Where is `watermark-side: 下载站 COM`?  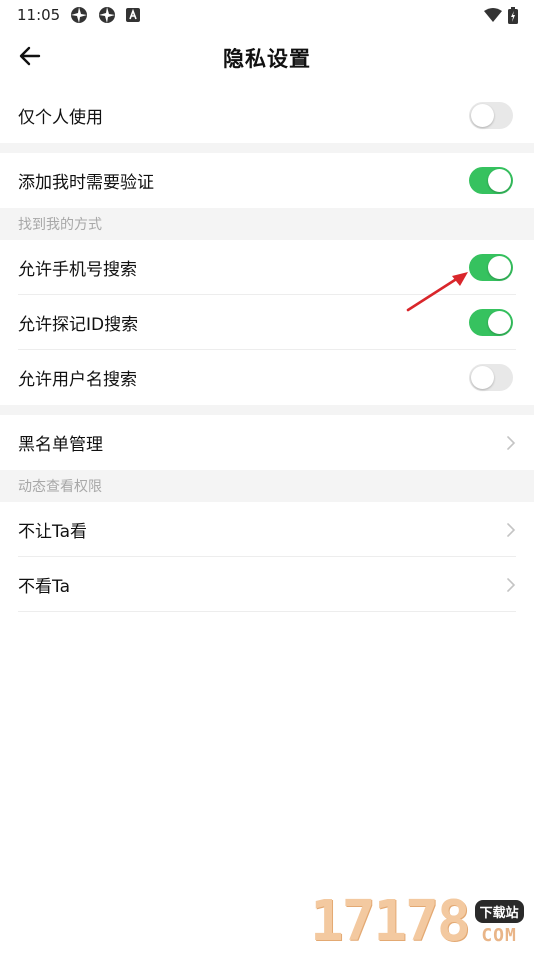
watermark-side: 下载站 COM is located at coordinates (499, 923).